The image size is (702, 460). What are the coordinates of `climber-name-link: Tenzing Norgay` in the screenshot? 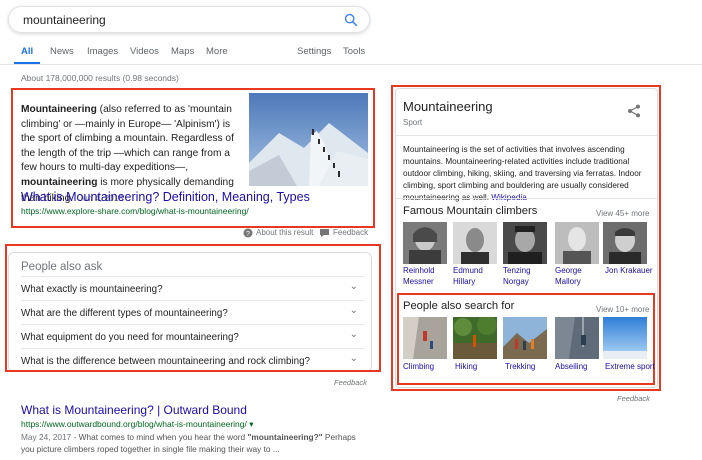 It's located at (528, 276).